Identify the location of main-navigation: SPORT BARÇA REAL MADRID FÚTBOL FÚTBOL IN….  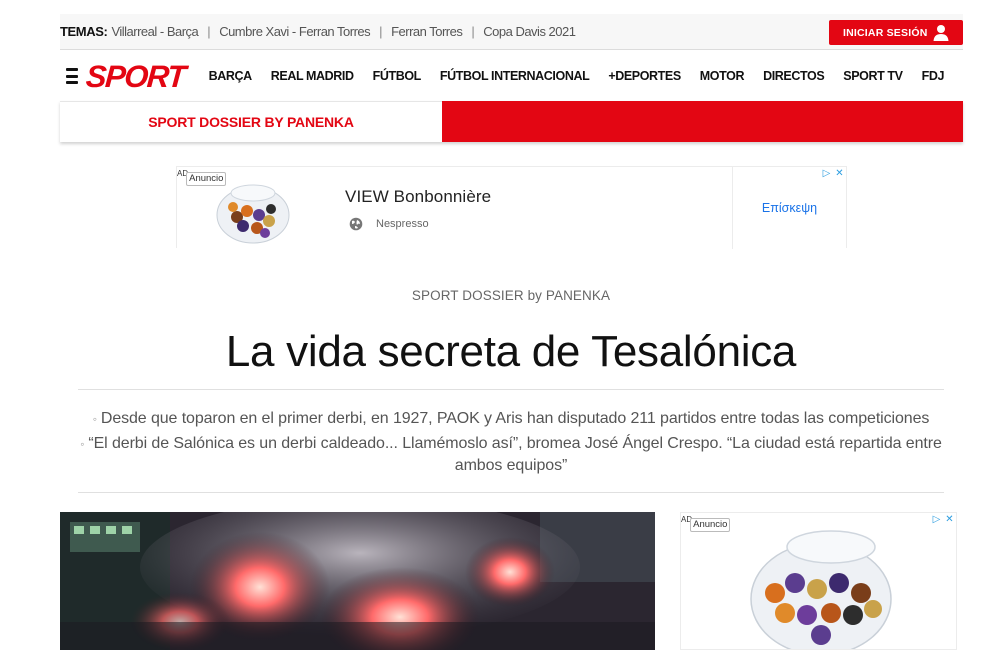
(511, 76).